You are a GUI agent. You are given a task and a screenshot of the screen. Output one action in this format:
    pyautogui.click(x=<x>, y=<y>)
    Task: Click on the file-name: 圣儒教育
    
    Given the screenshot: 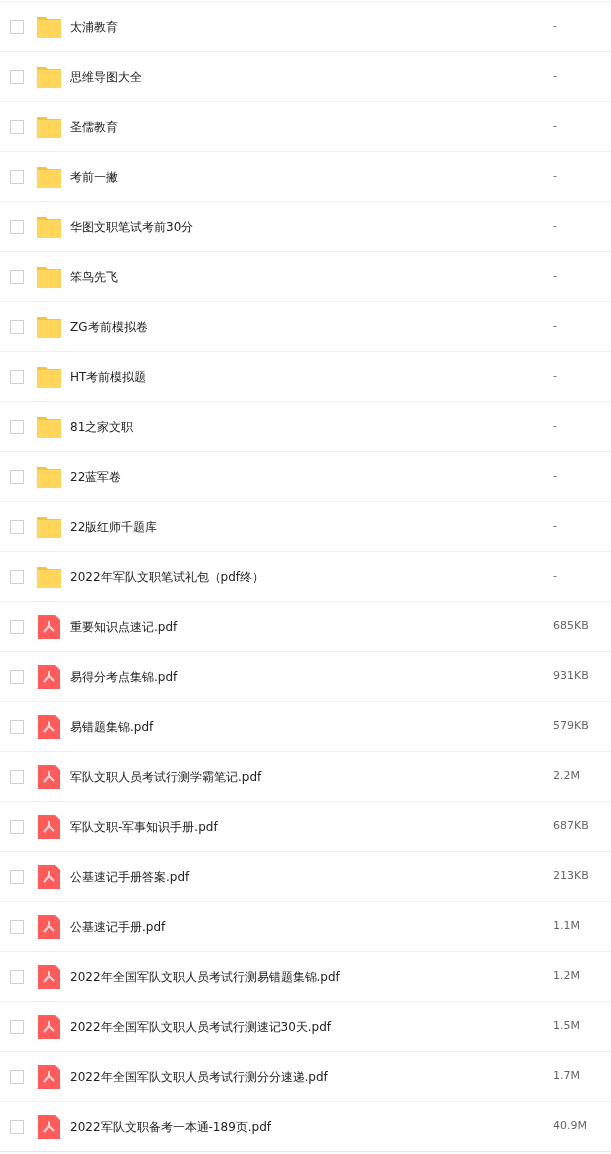 What is the action you would take?
    pyautogui.click(x=94, y=126)
    